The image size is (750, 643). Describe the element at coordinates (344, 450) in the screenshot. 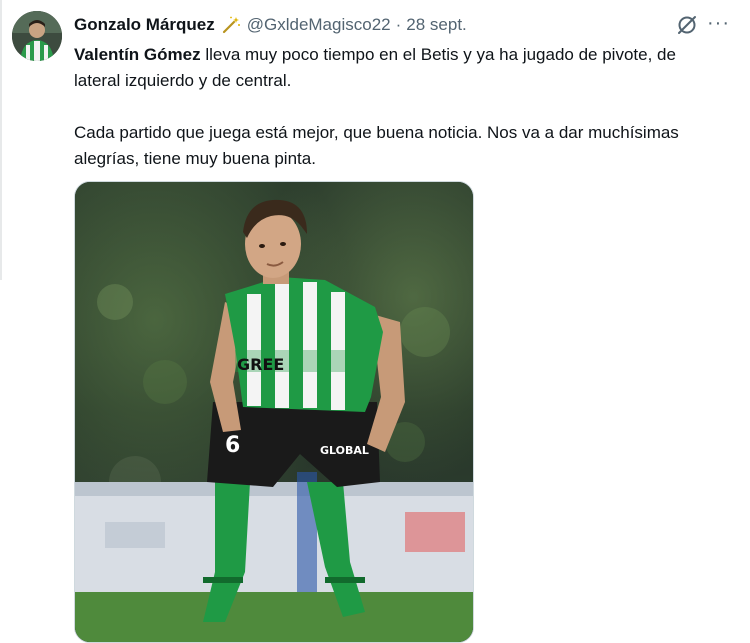

I see `shorts-sponsor: GLOBAL` at that location.